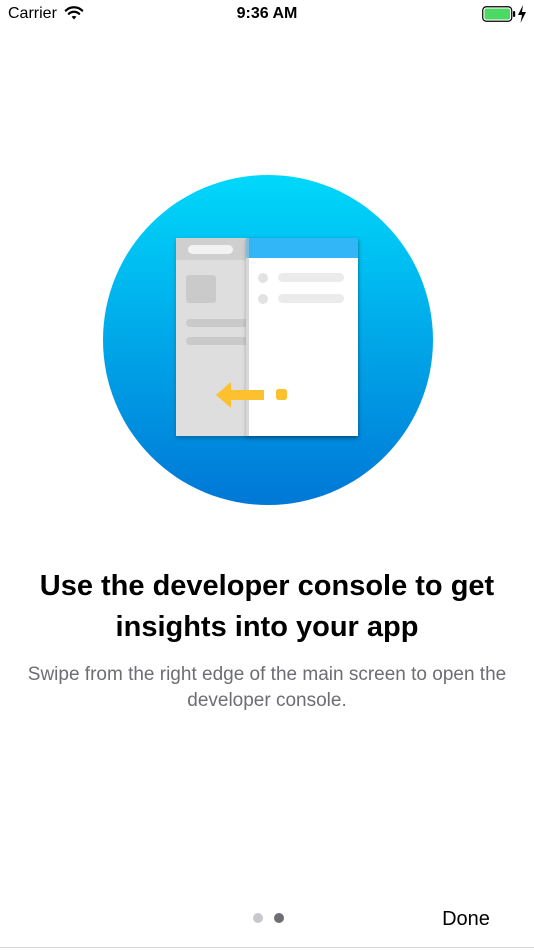 Image resolution: width=534 pixels, height=950 pixels. What do you see at coordinates (499, 14) in the screenshot?
I see `battery-icon` at bounding box center [499, 14].